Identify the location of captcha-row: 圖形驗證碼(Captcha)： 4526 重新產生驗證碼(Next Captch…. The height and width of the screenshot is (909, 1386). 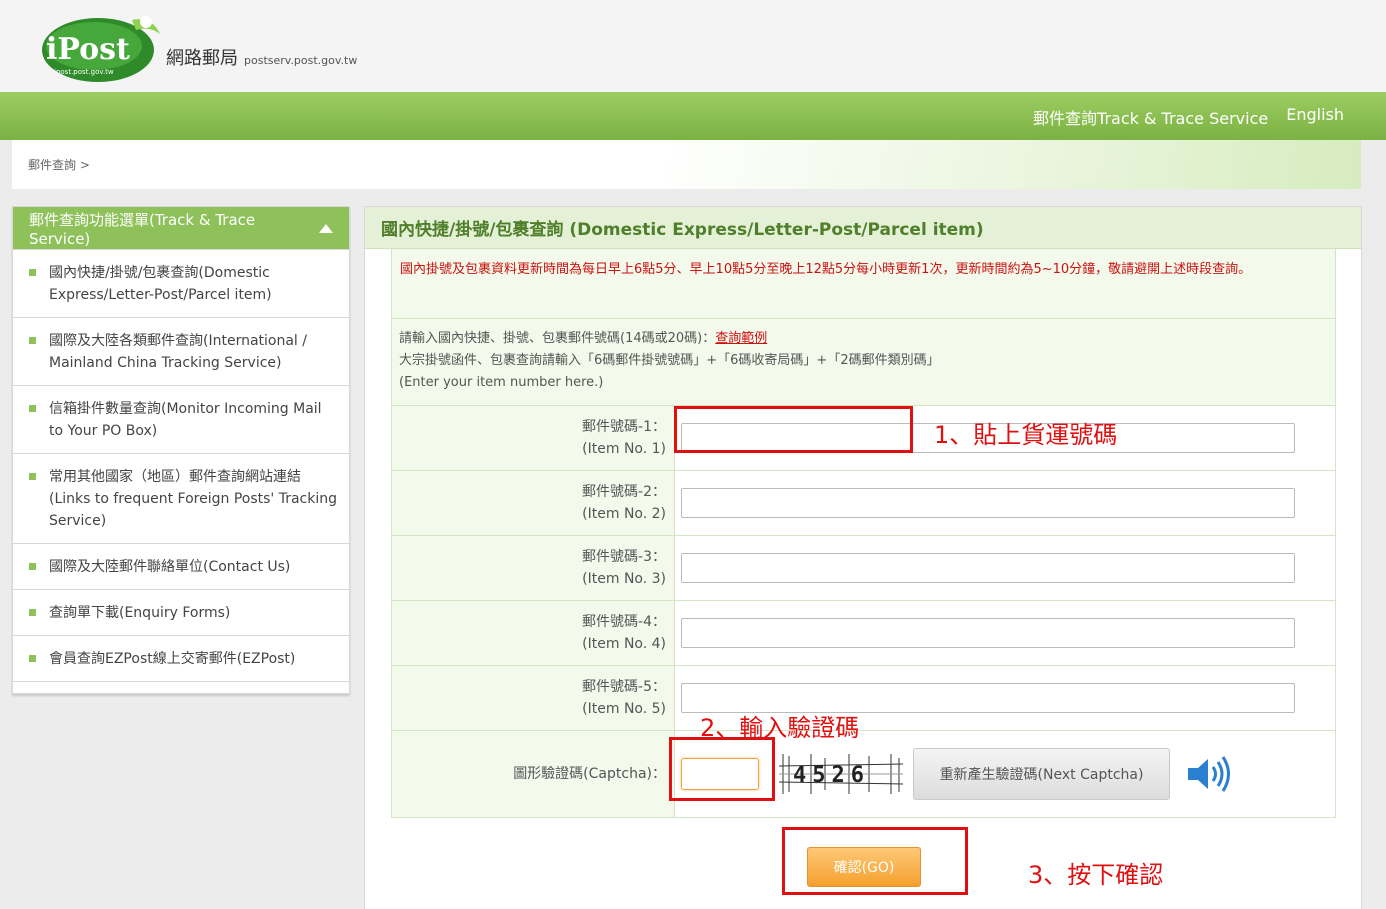
(863, 774).